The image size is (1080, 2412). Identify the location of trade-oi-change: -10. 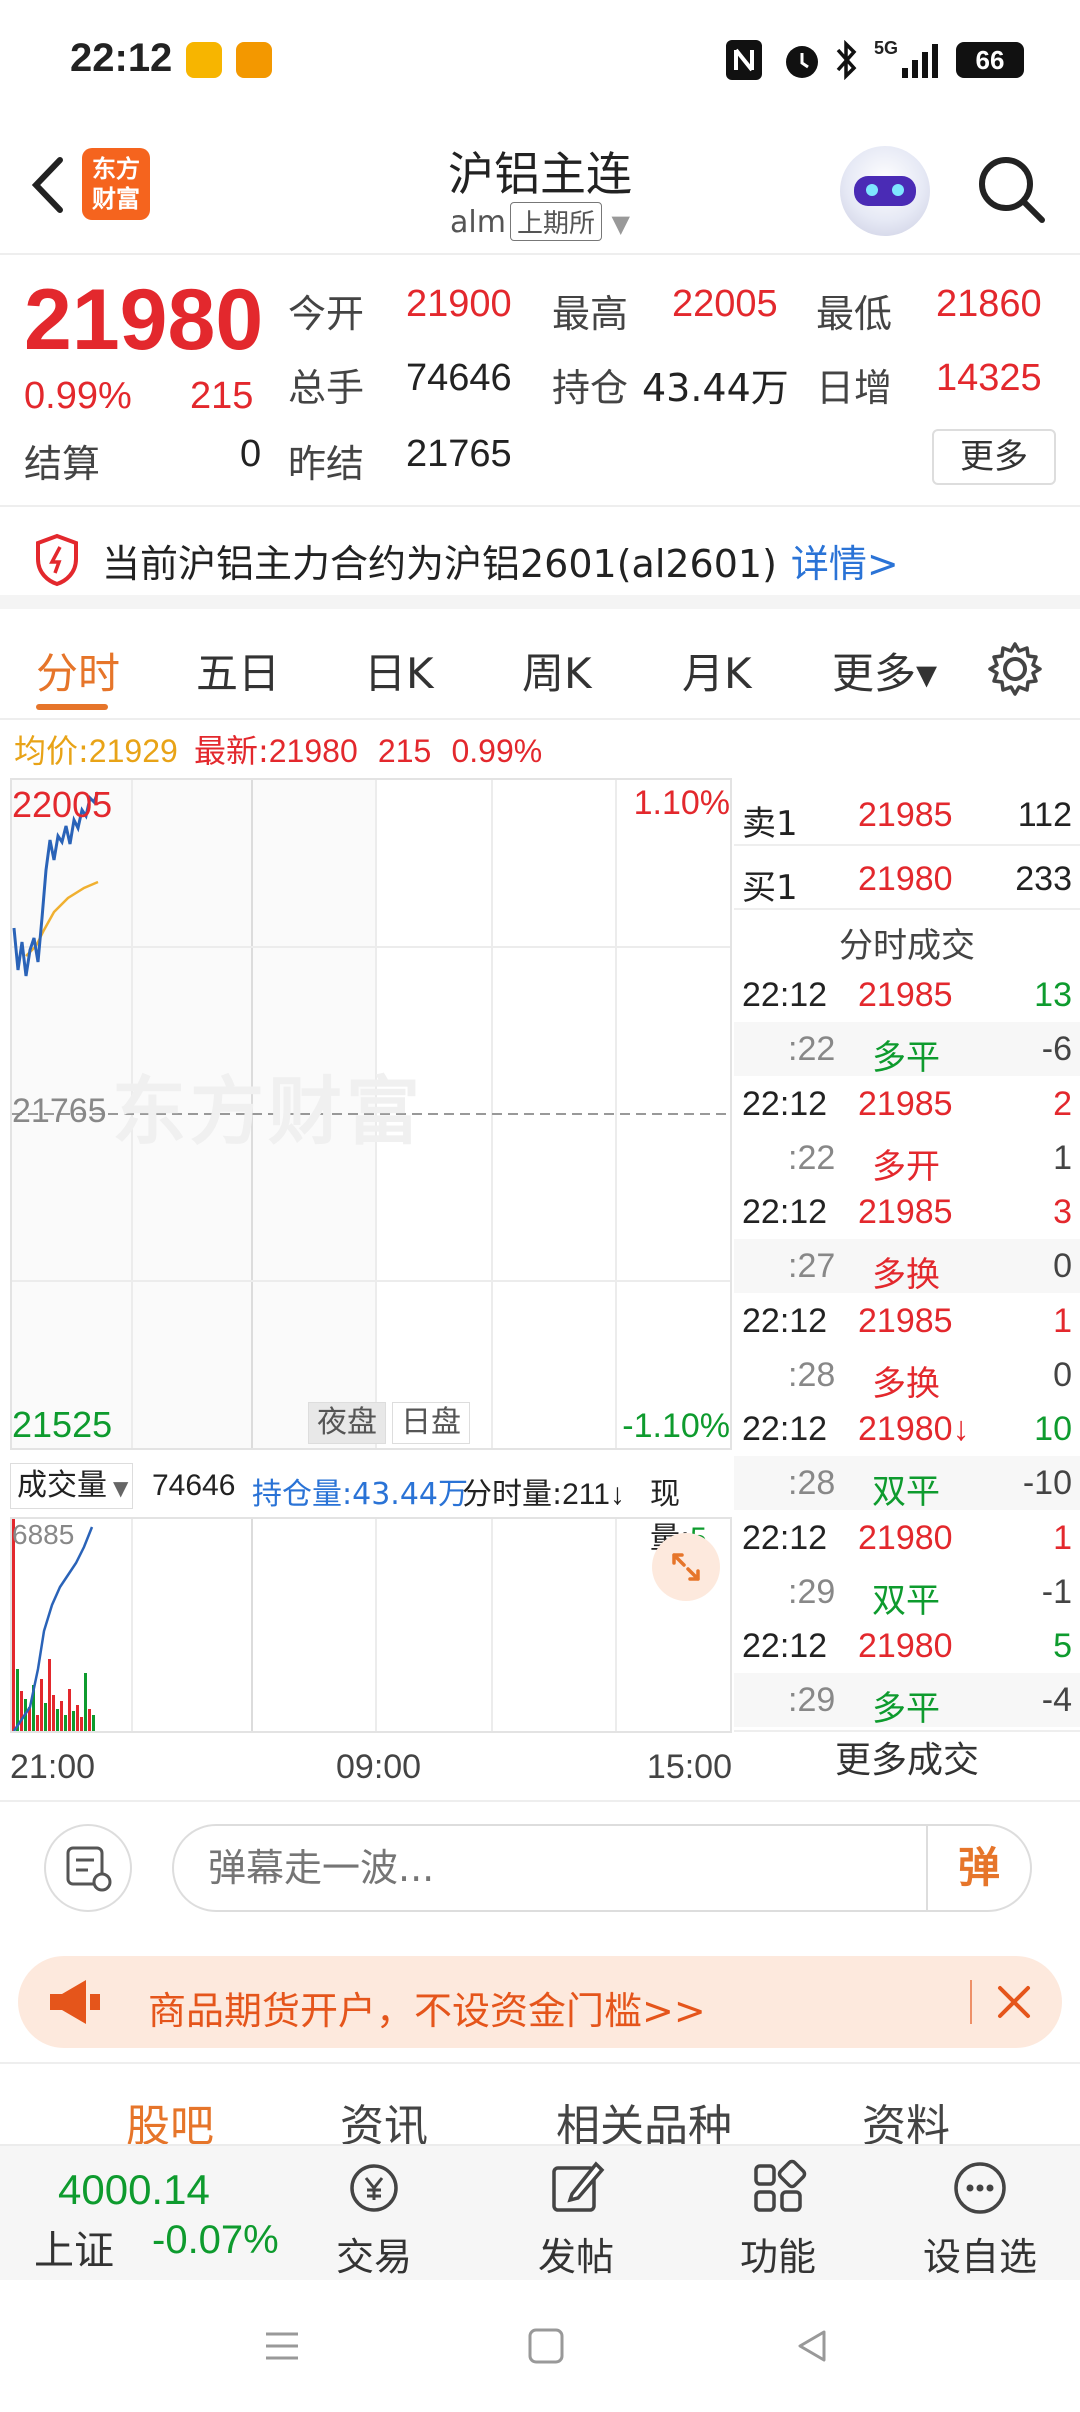
(1047, 1483).